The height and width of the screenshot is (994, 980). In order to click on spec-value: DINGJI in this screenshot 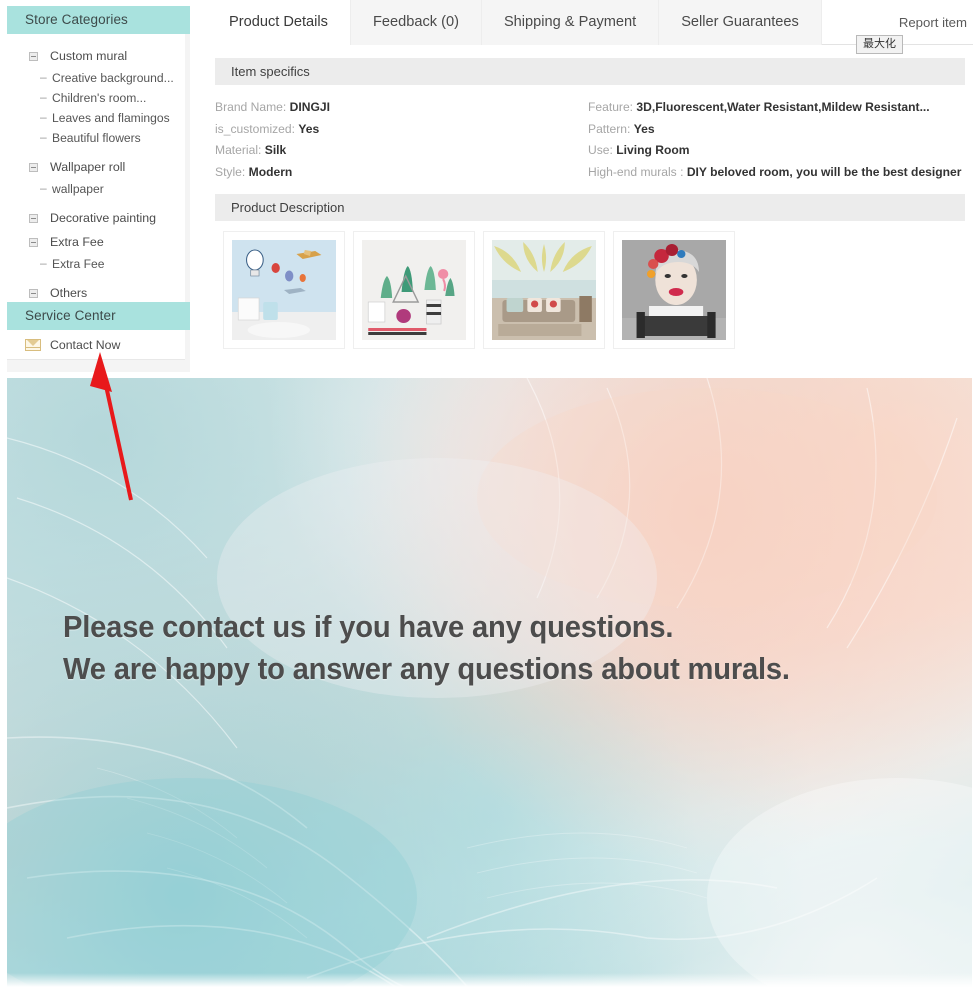, I will do `click(309, 107)`.